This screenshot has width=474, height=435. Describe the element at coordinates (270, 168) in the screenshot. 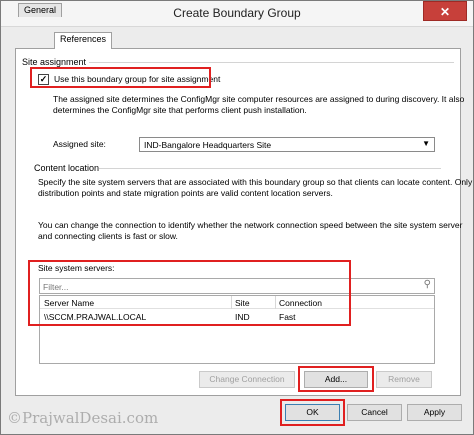

I see `content-location-divider` at that location.